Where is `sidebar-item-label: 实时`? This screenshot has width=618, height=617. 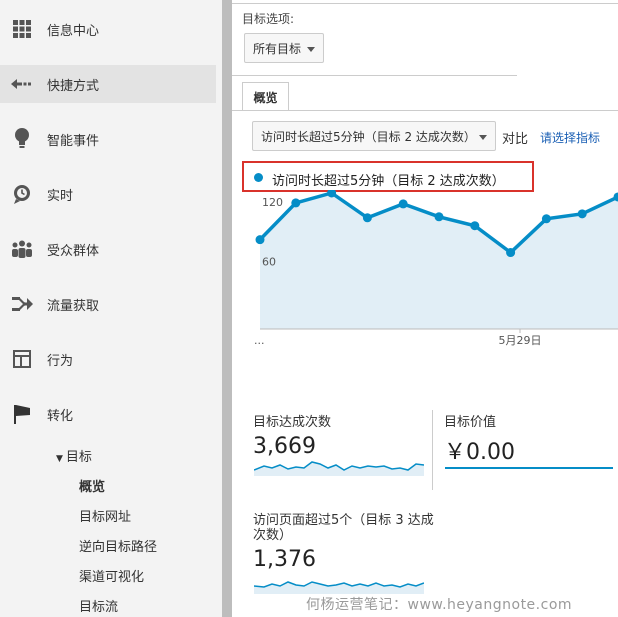
sidebar-item-label: 实时 is located at coordinates (60, 196).